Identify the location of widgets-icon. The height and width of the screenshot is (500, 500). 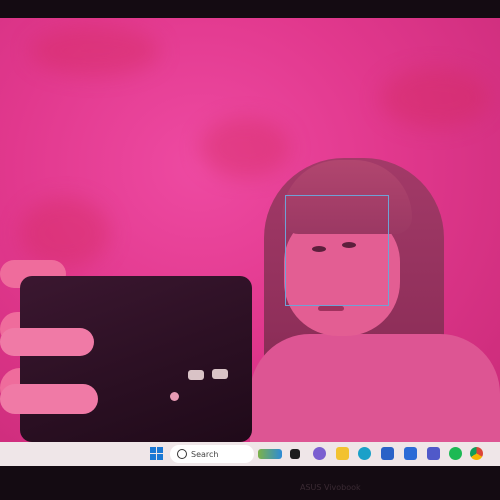
(270, 454).